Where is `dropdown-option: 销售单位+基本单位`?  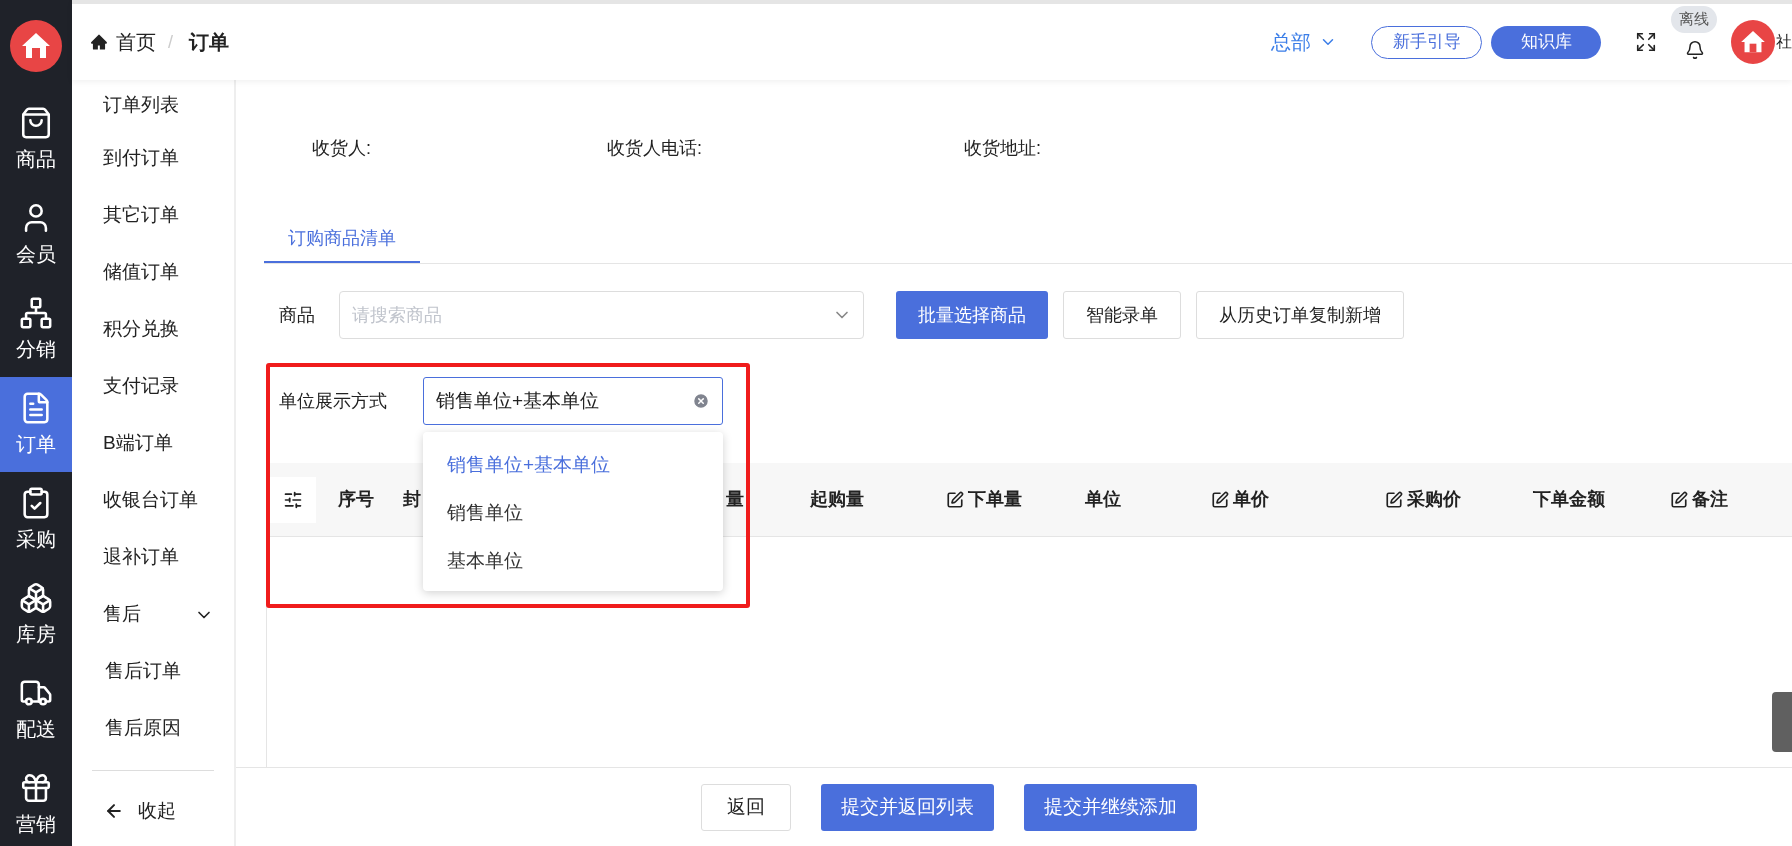
dropdown-option: 销售单位+基本单位 is located at coordinates (573, 465).